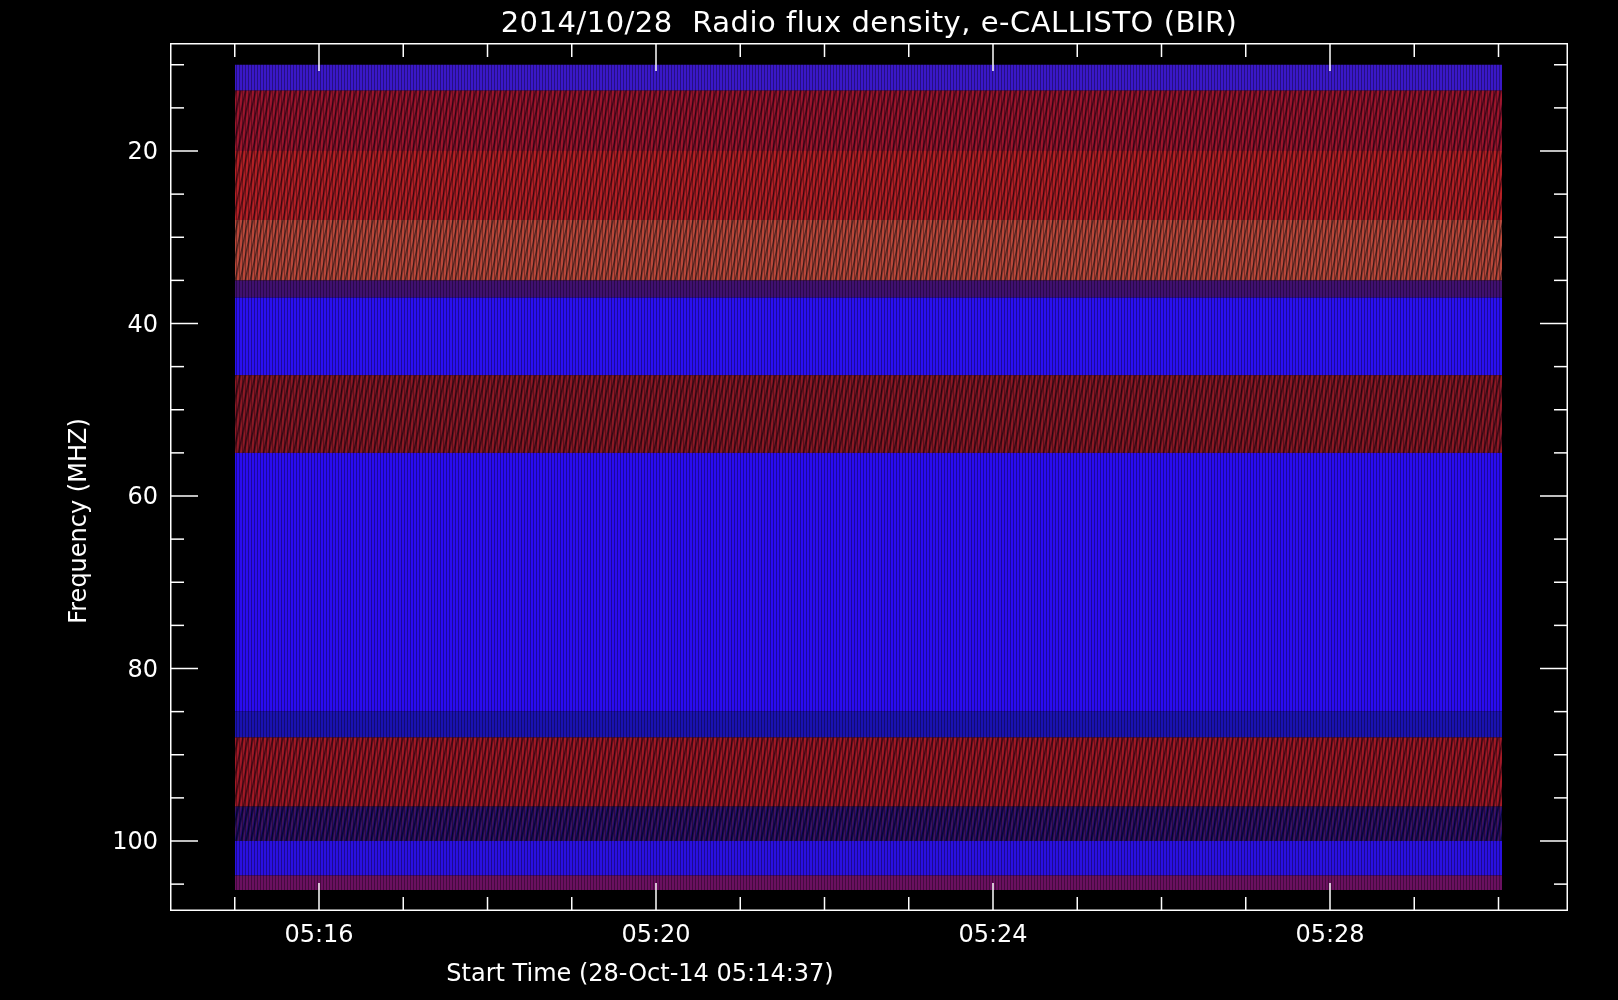 The width and height of the screenshot is (1618, 1000). What do you see at coordinates (1330, 934) in the screenshot?
I see `axis-tick-label: 05:28` at bounding box center [1330, 934].